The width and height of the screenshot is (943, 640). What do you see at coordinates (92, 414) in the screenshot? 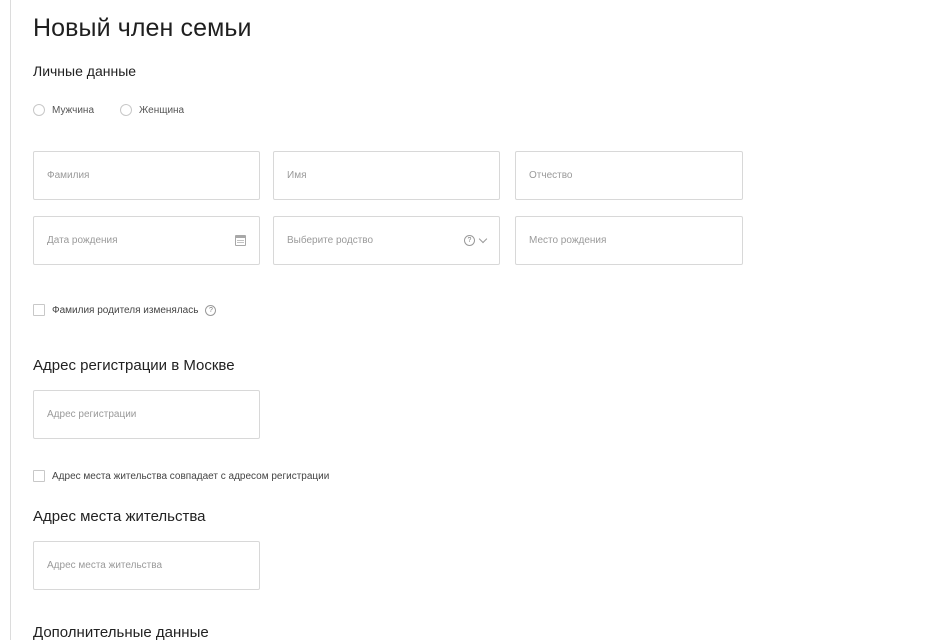
I see `registration-address-placeholder: Адрес регистрации` at bounding box center [92, 414].